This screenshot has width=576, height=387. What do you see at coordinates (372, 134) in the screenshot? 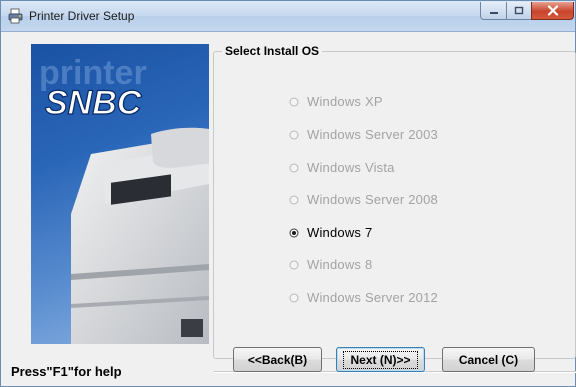
I see `option-label: Windows Server 2003` at bounding box center [372, 134].